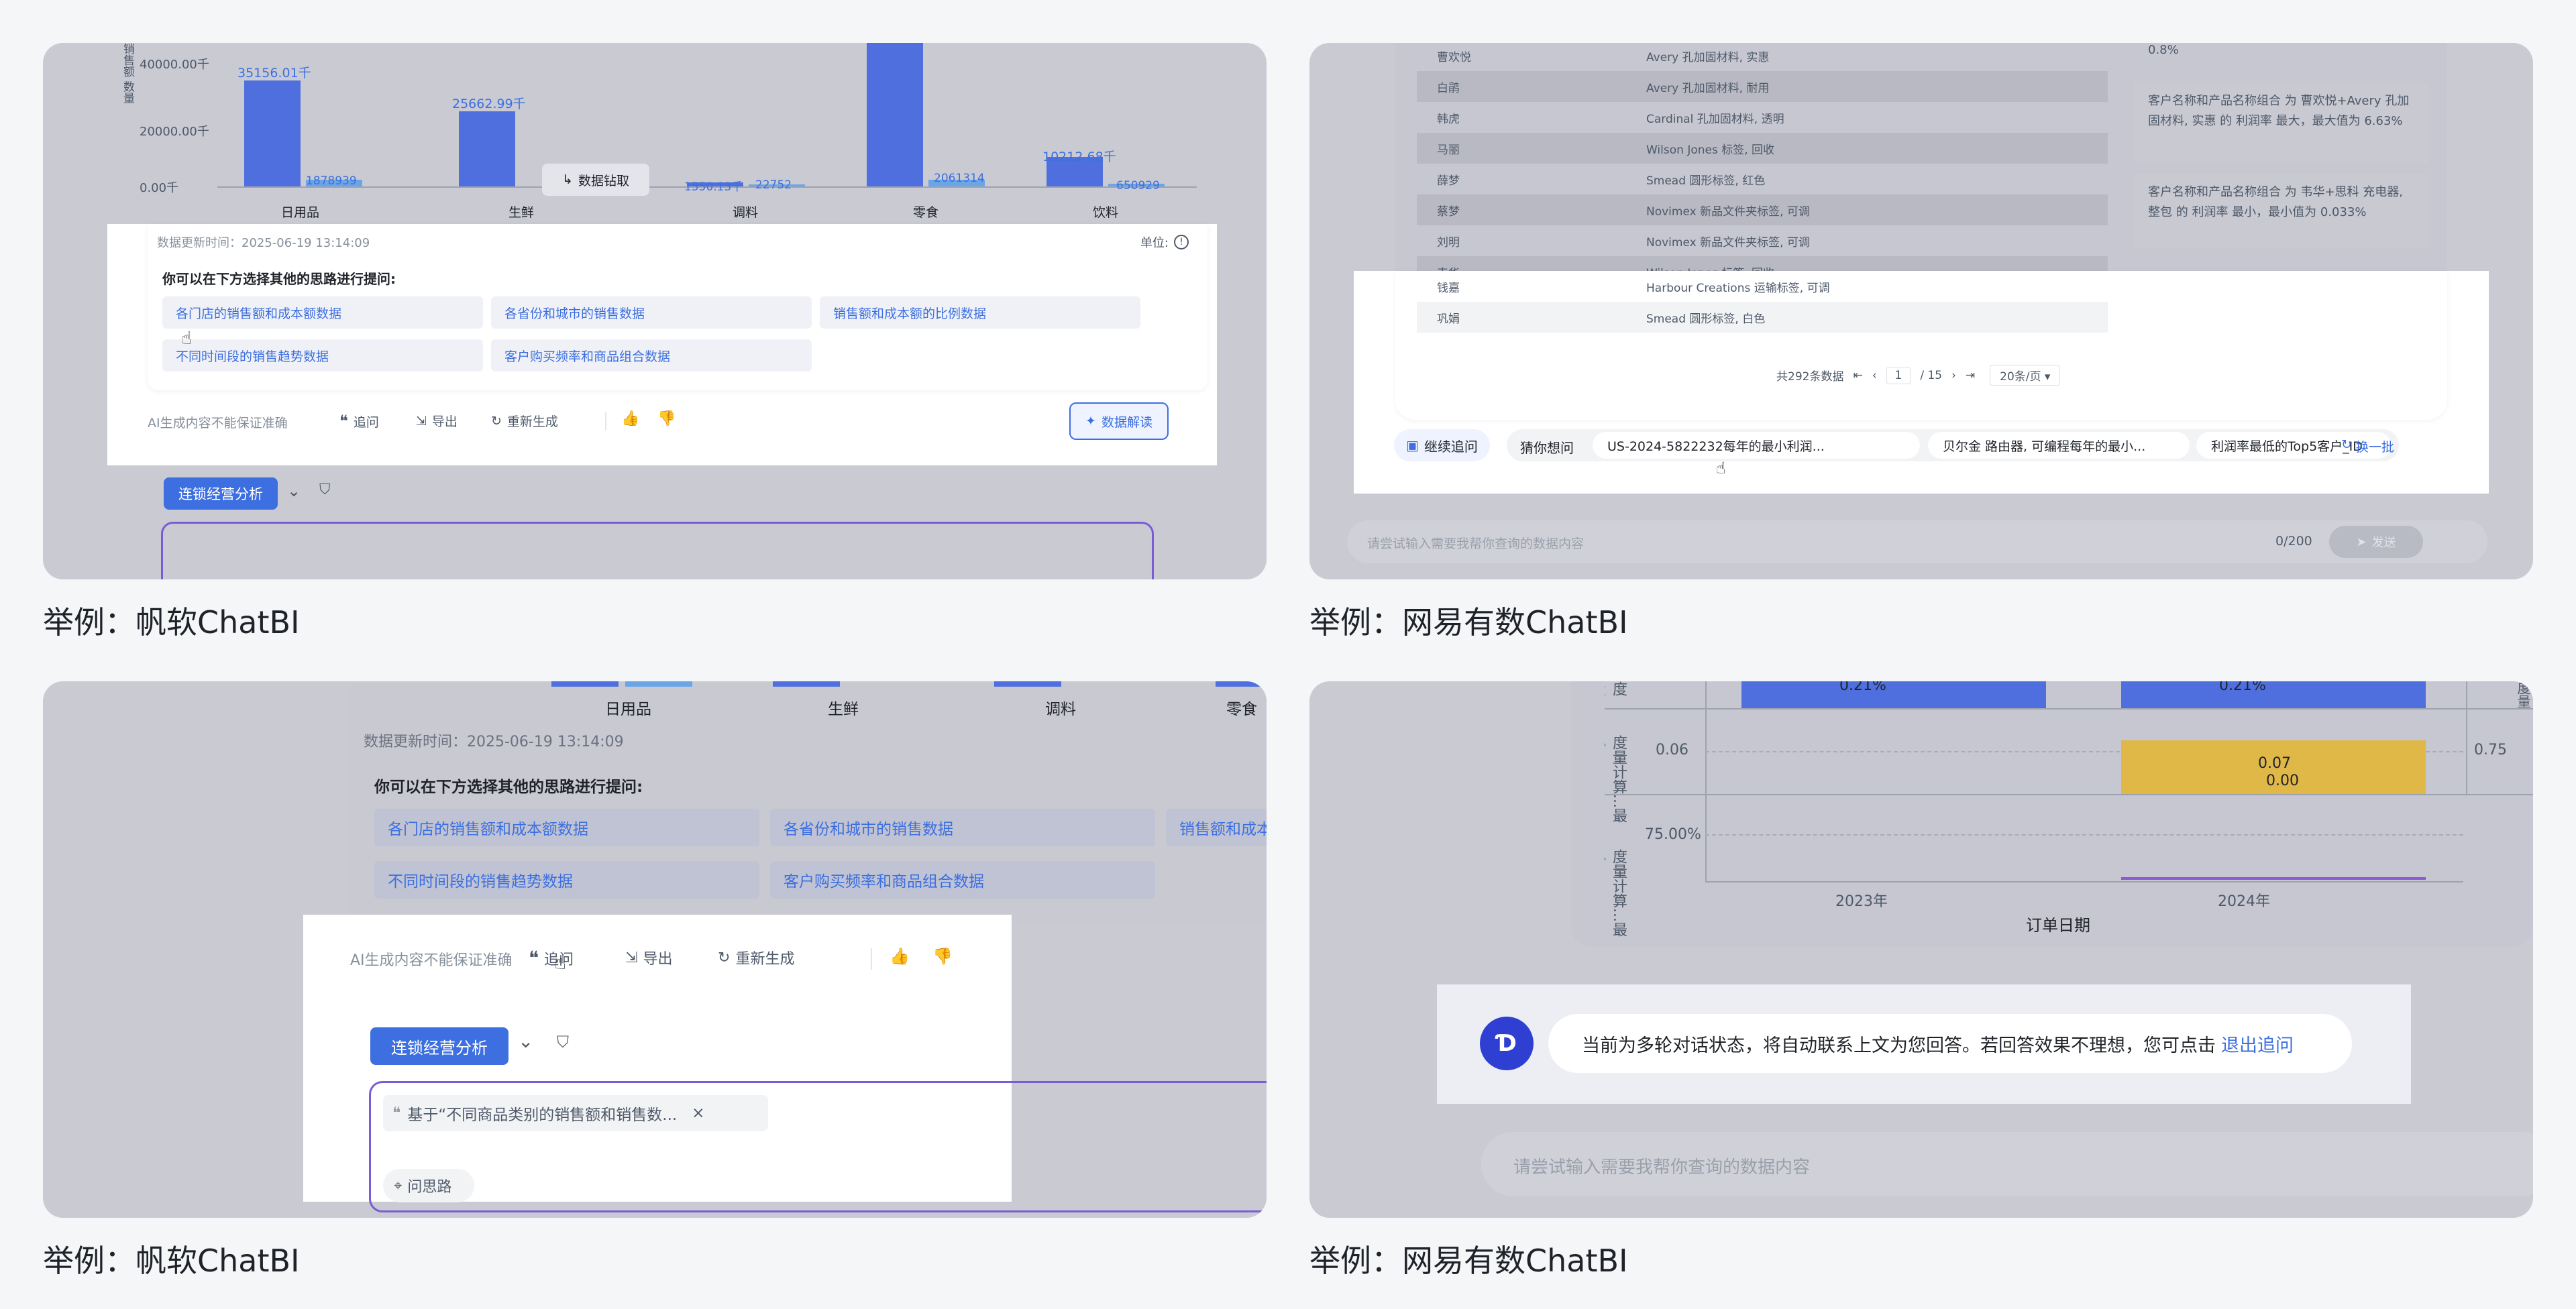 The image size is (2576, 1309). What do you see at coordinates (1216, 828) in the screenshot?
I see `suggestion-chip: 销售额和成本额` at bounding box center [1216, 828].